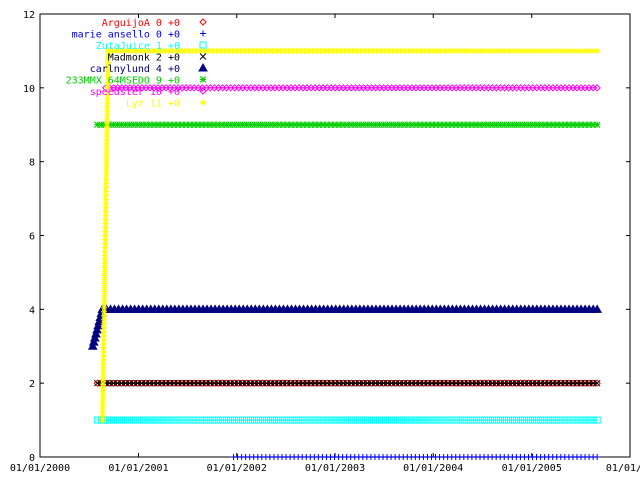 The width and height of the screenshot is (640, 480). What do you see at coordinates (29, 89) in the screenshot?
I see `y-tick-label: 10` at bounding box center [29, 89].